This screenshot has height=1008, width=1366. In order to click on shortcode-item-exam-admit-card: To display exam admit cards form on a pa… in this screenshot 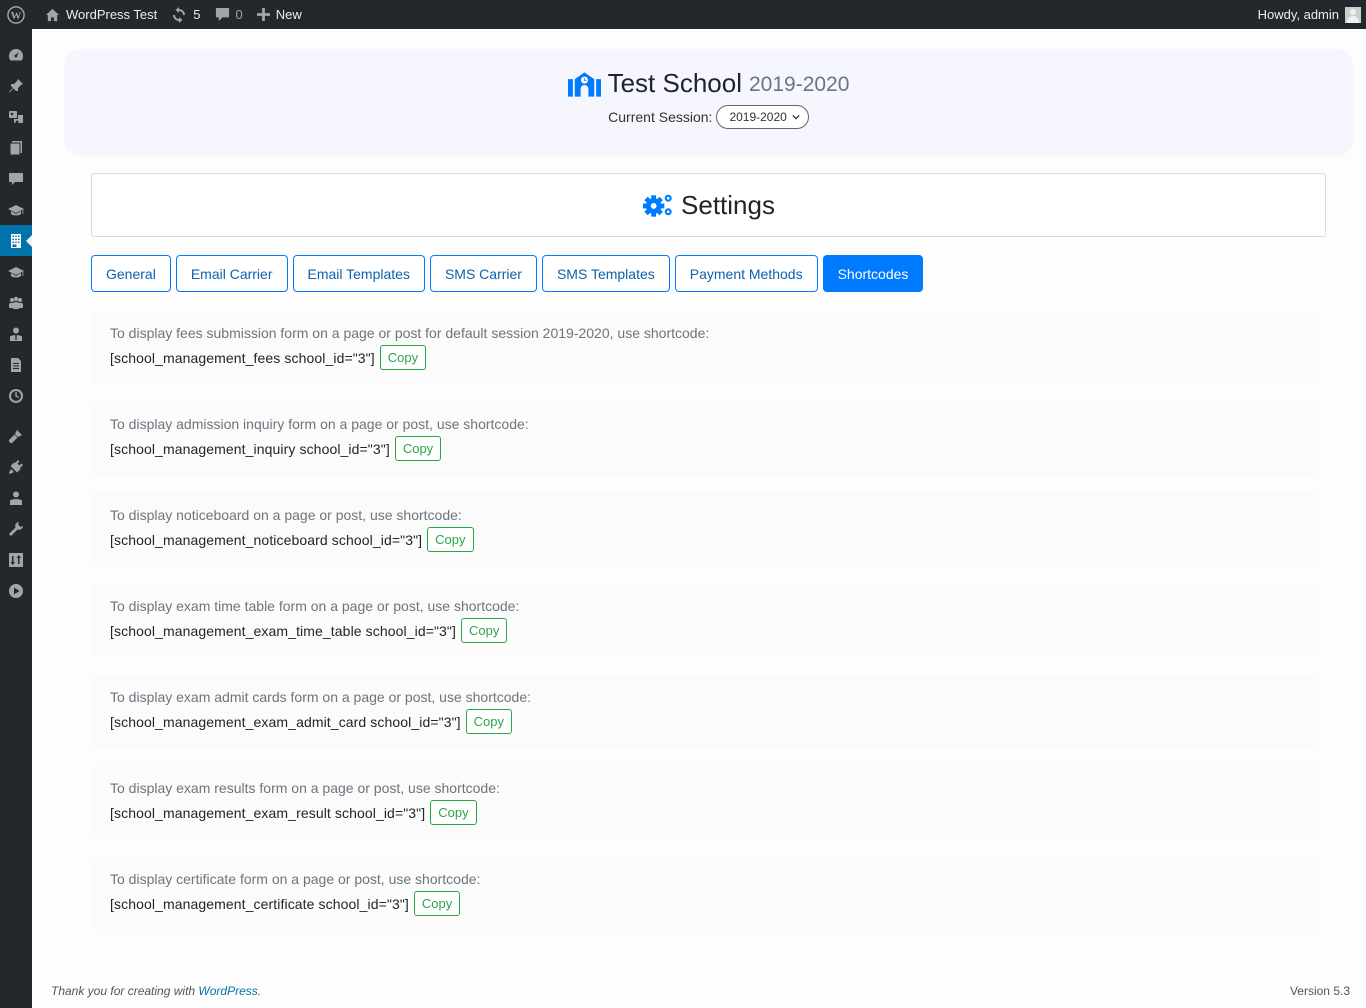, I will do `click(705, 711)`.